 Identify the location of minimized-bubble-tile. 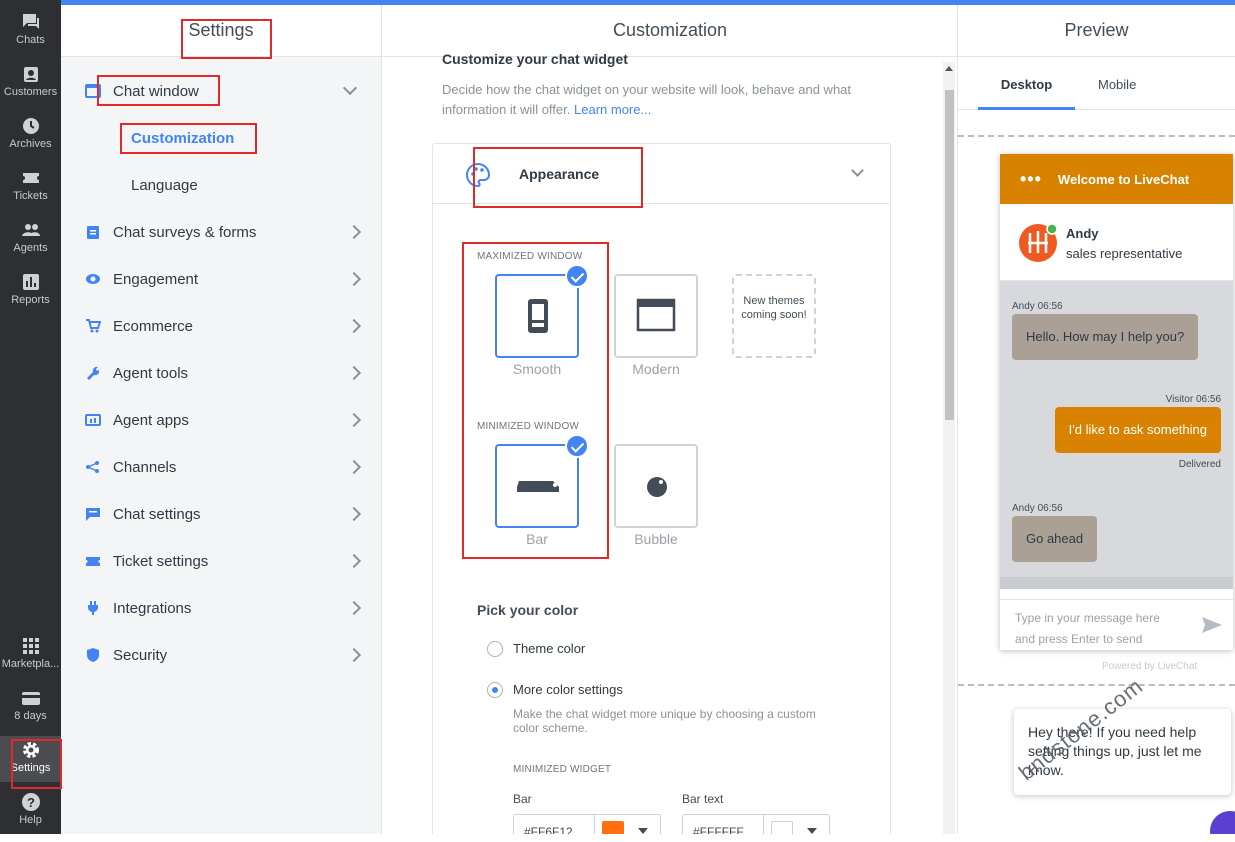
(656, 486).